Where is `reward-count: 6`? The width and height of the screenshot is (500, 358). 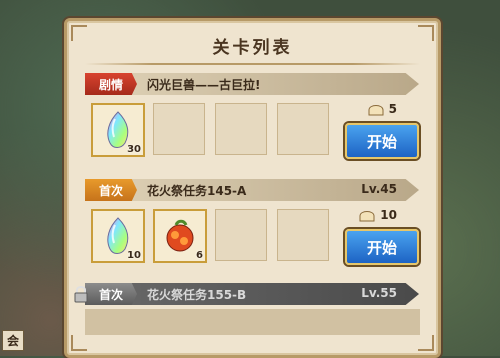
reward-count: 6 is located at coordinates (199, 255).